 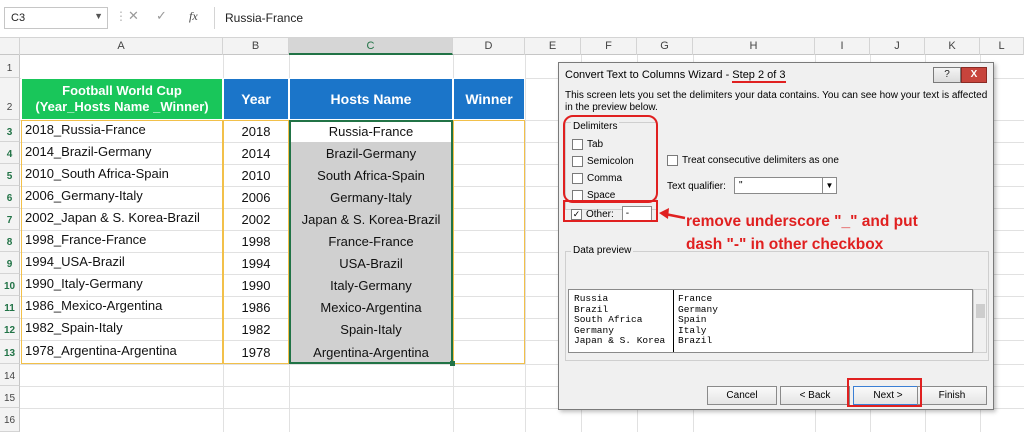 What do you see at coordinates (10, 46) in the screenshot?
I see `select-all-corner` at bounding box center [10, 46].